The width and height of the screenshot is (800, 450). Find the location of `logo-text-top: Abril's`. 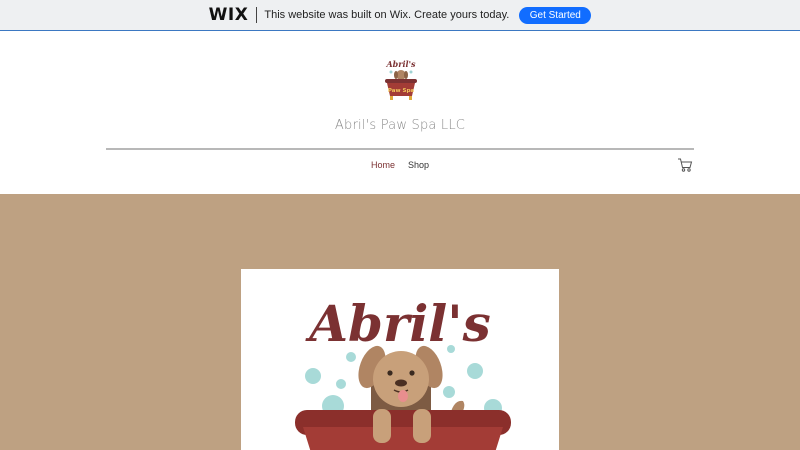

logo-text-top: Abril's is located at coordinates (400, 64).